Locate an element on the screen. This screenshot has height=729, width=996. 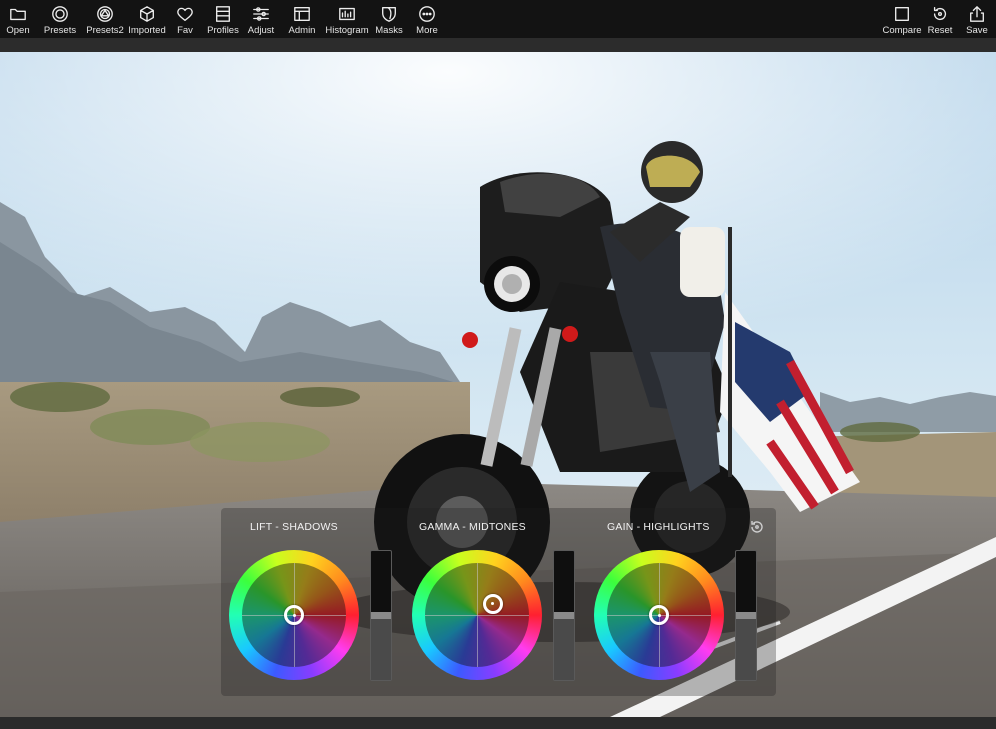
lift-wheel-center is located at coordinates (294, 615).